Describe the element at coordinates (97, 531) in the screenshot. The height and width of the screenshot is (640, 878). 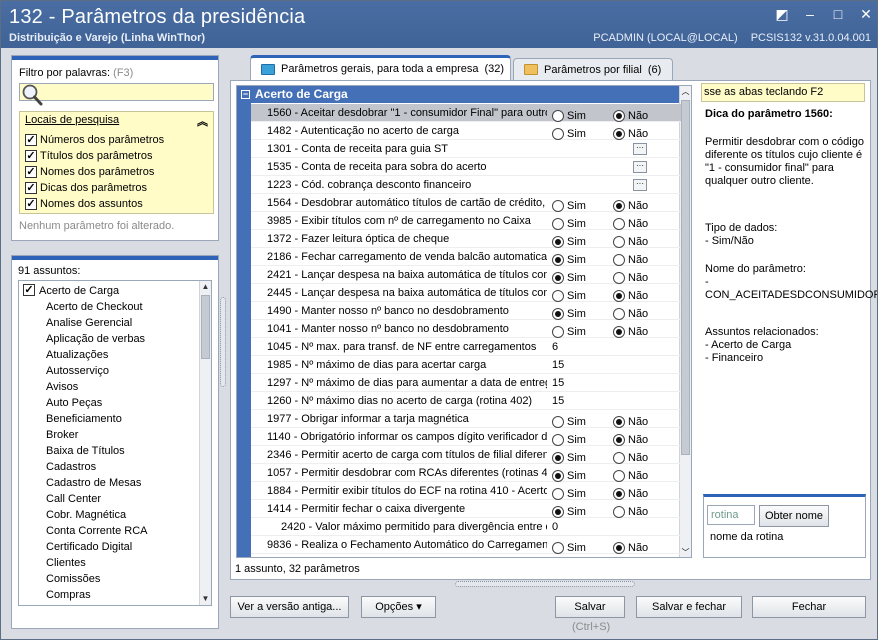
I see `subject-item: Conta Corrente RCA` at that location.